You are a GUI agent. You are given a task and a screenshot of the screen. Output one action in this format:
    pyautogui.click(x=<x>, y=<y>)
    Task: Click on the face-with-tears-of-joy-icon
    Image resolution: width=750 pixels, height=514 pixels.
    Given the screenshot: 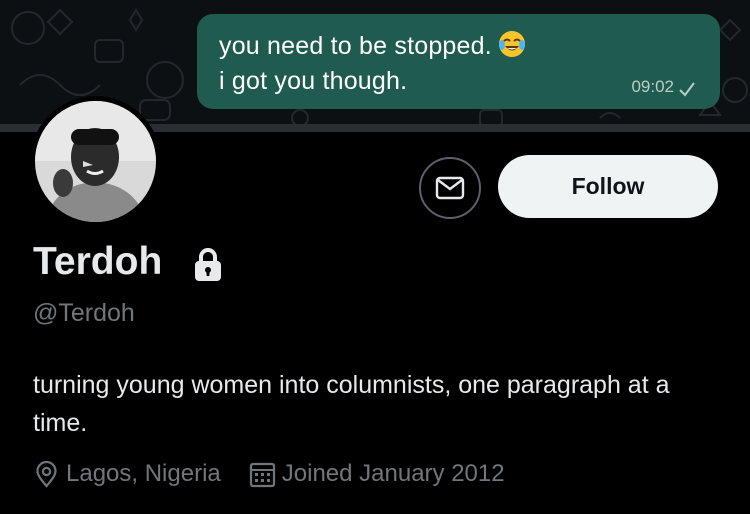 What is the action you would take?
    pyautogui.click(x=511, y=44)
    